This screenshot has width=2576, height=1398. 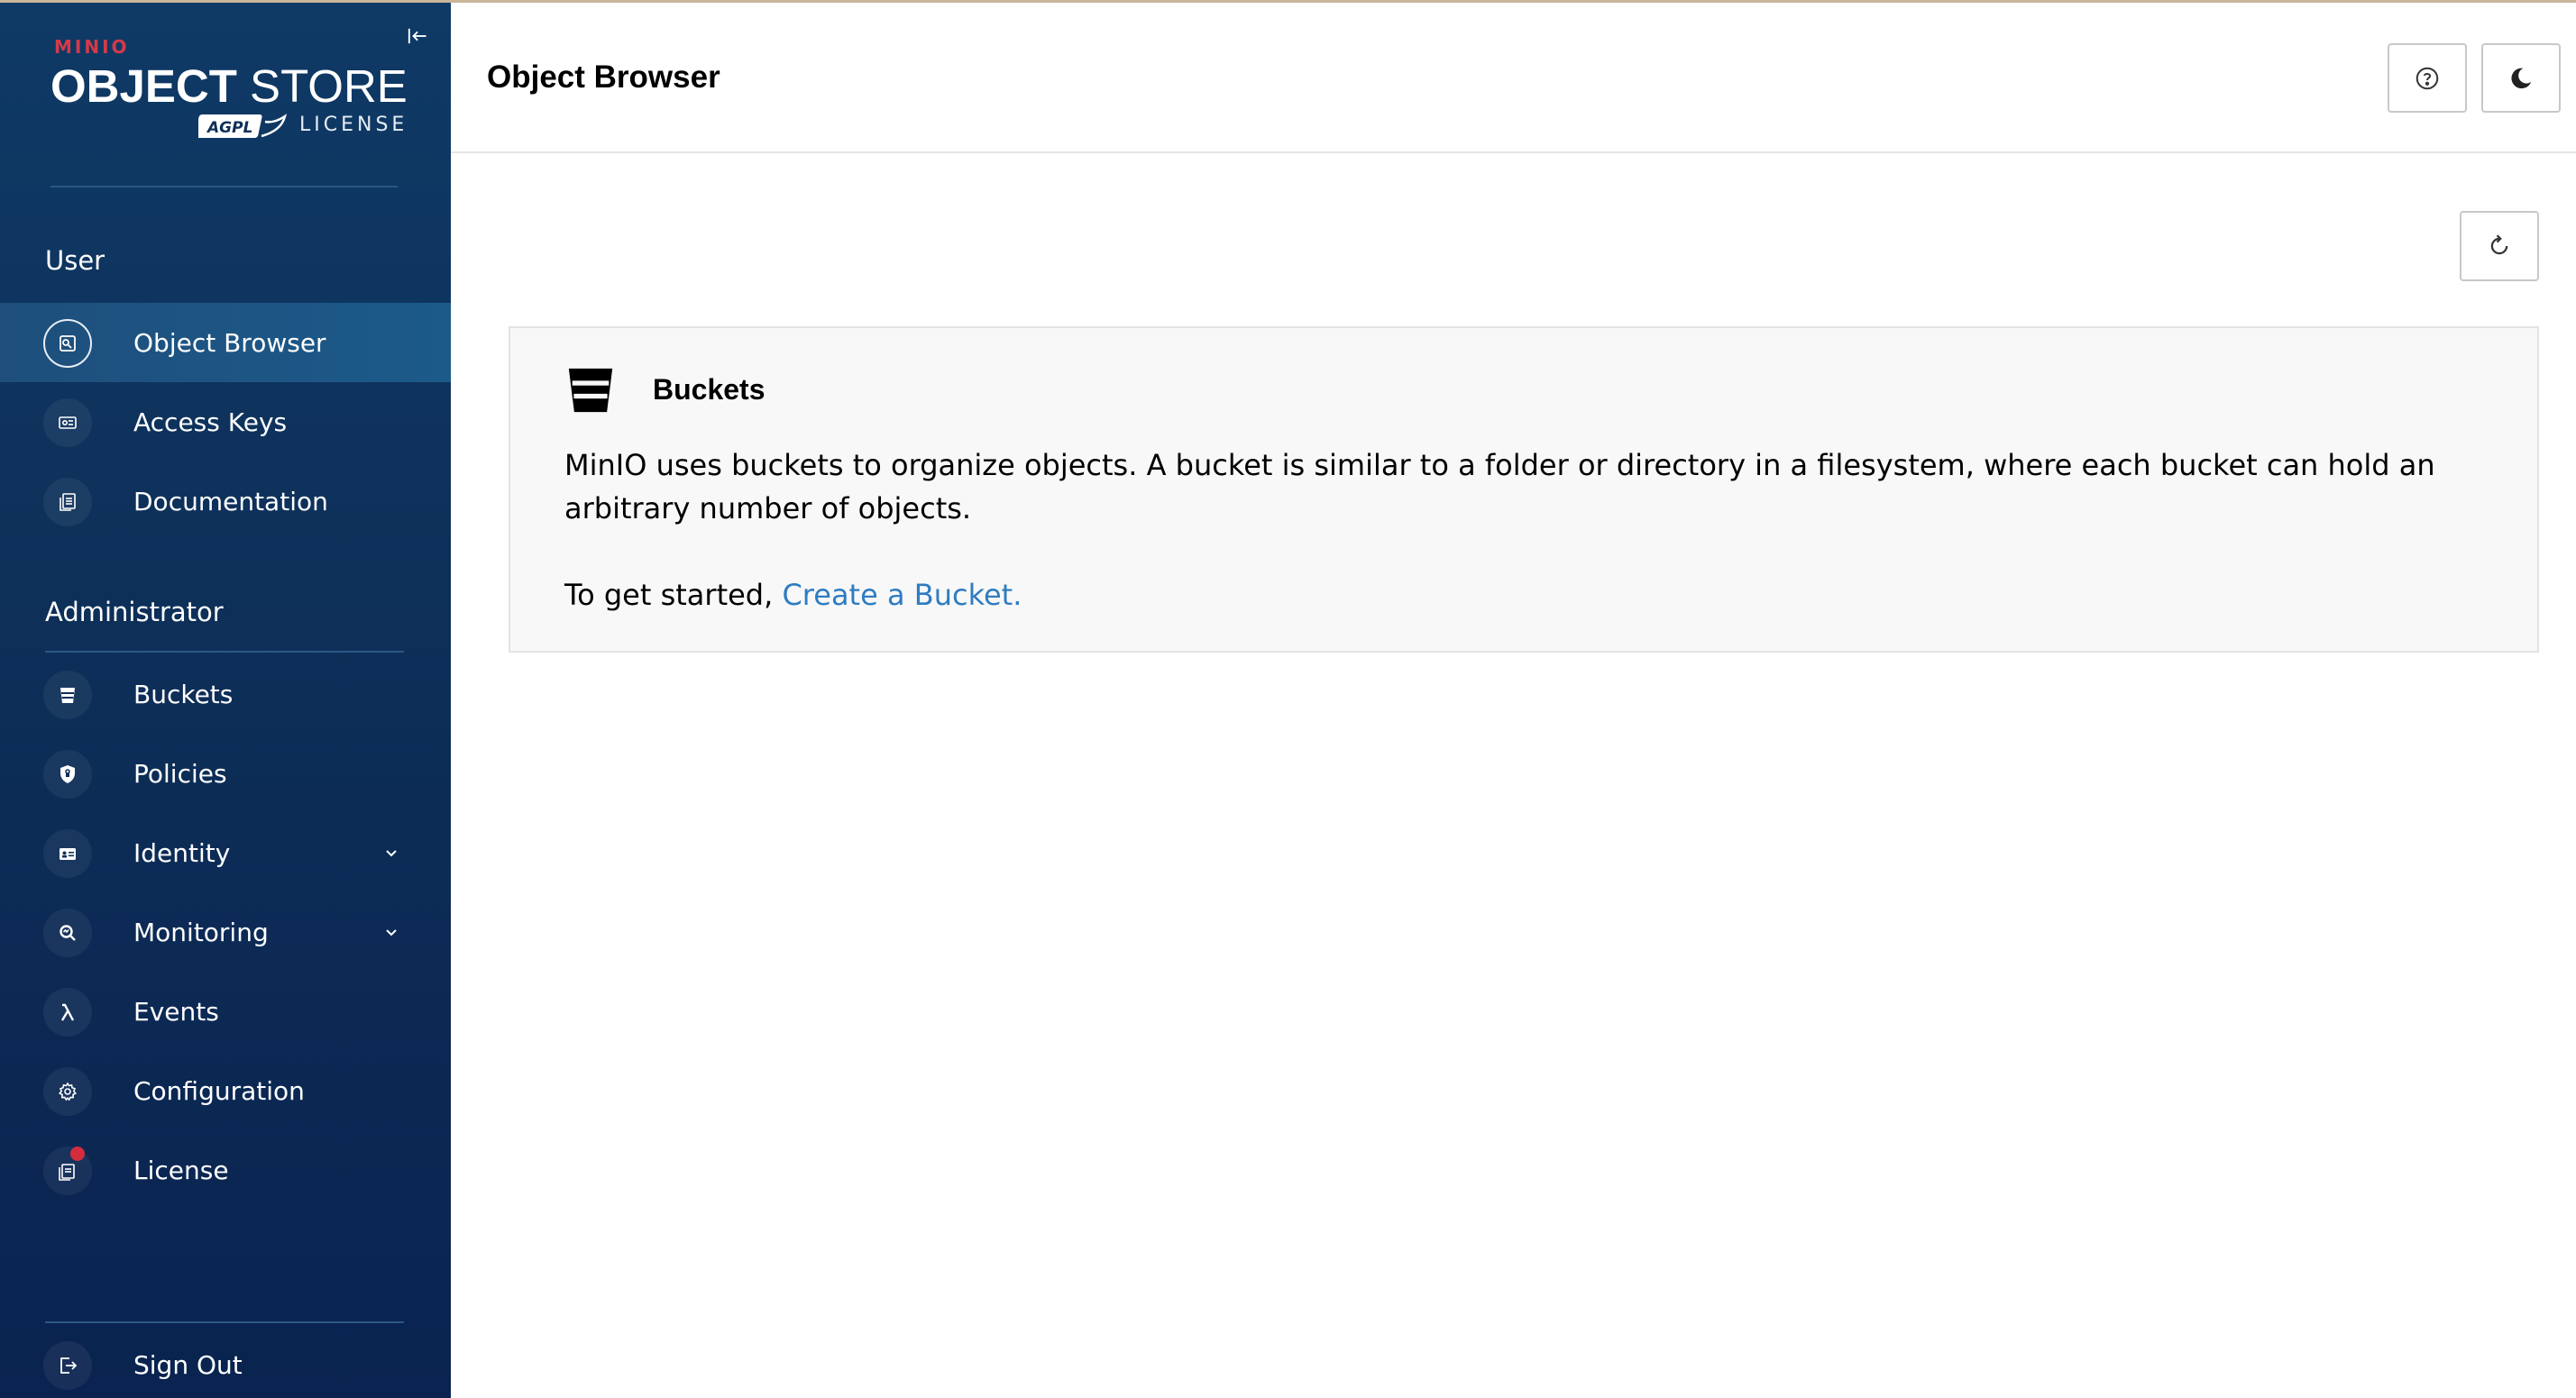 I want to click on dark-mode-icon, so click(x=2521, y=78).